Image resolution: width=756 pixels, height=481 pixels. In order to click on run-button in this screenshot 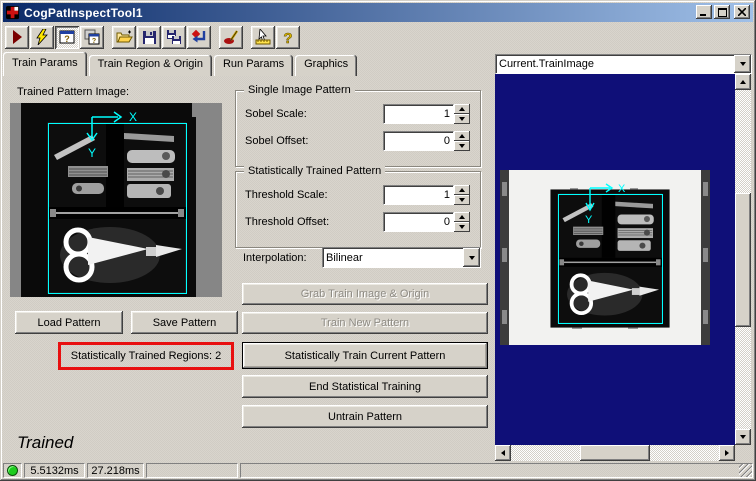, I will do `click(17, 37)`.